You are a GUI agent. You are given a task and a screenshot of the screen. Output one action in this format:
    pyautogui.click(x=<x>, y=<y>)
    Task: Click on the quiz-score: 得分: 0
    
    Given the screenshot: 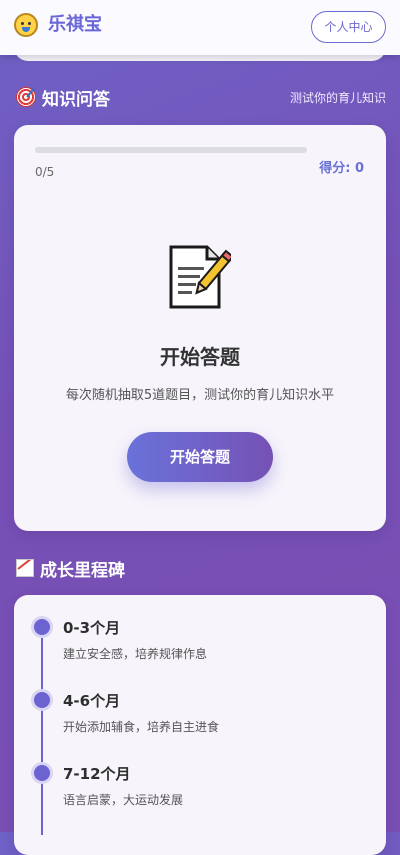 What is the action you would take?
    pyautogui.click(x=341, y=168)
    